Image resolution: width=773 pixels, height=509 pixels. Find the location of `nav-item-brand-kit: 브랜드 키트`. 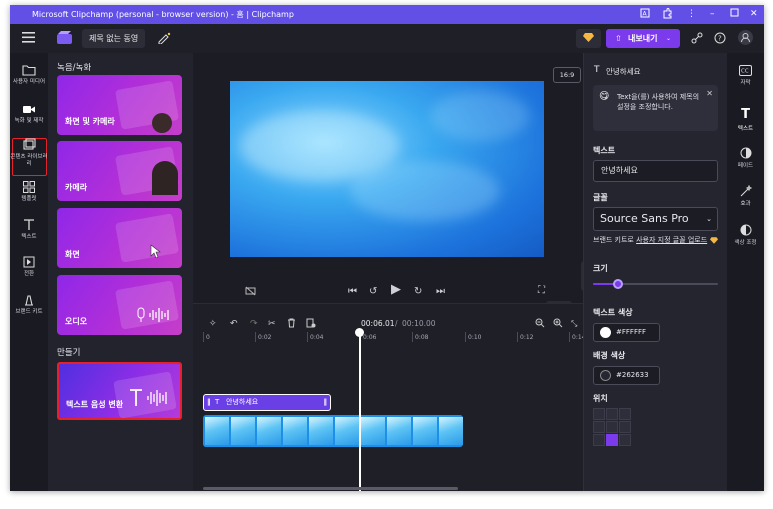

nav-item-brand-kit: 브랜드 키트 is located at coordinates (29, 304).